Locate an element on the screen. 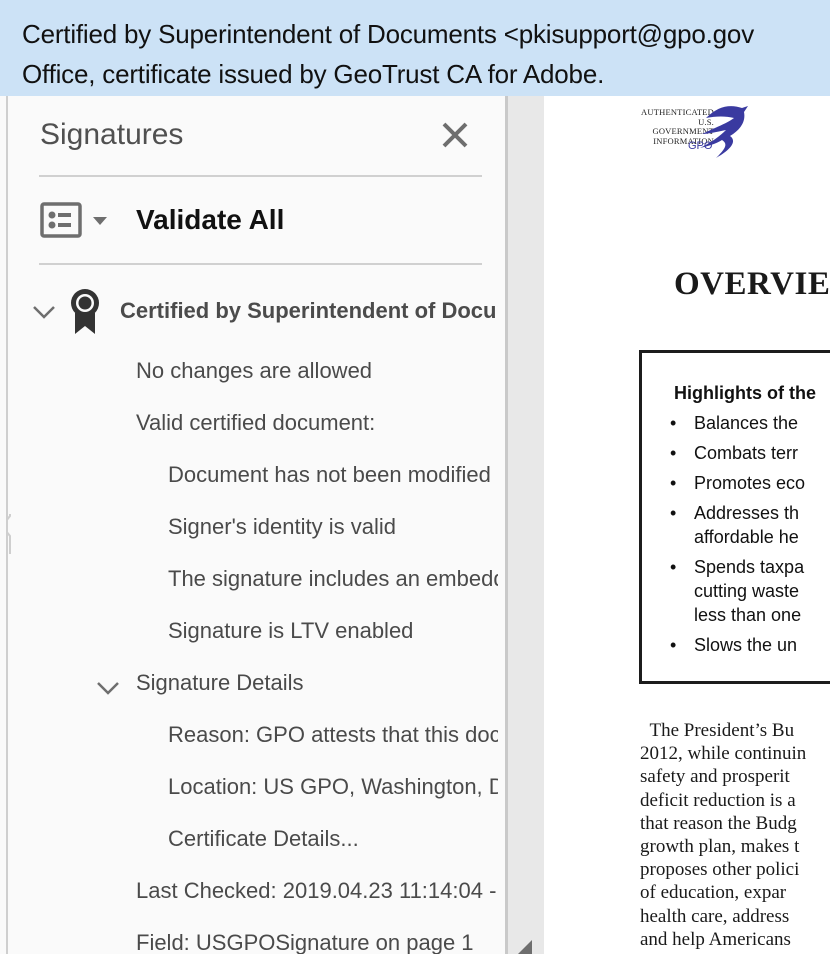 Image resolution: width=830 pixels, height=954 pixels. highlight-item: Spends taxpa cutting waste less than one is located at coordinates (737, 591).